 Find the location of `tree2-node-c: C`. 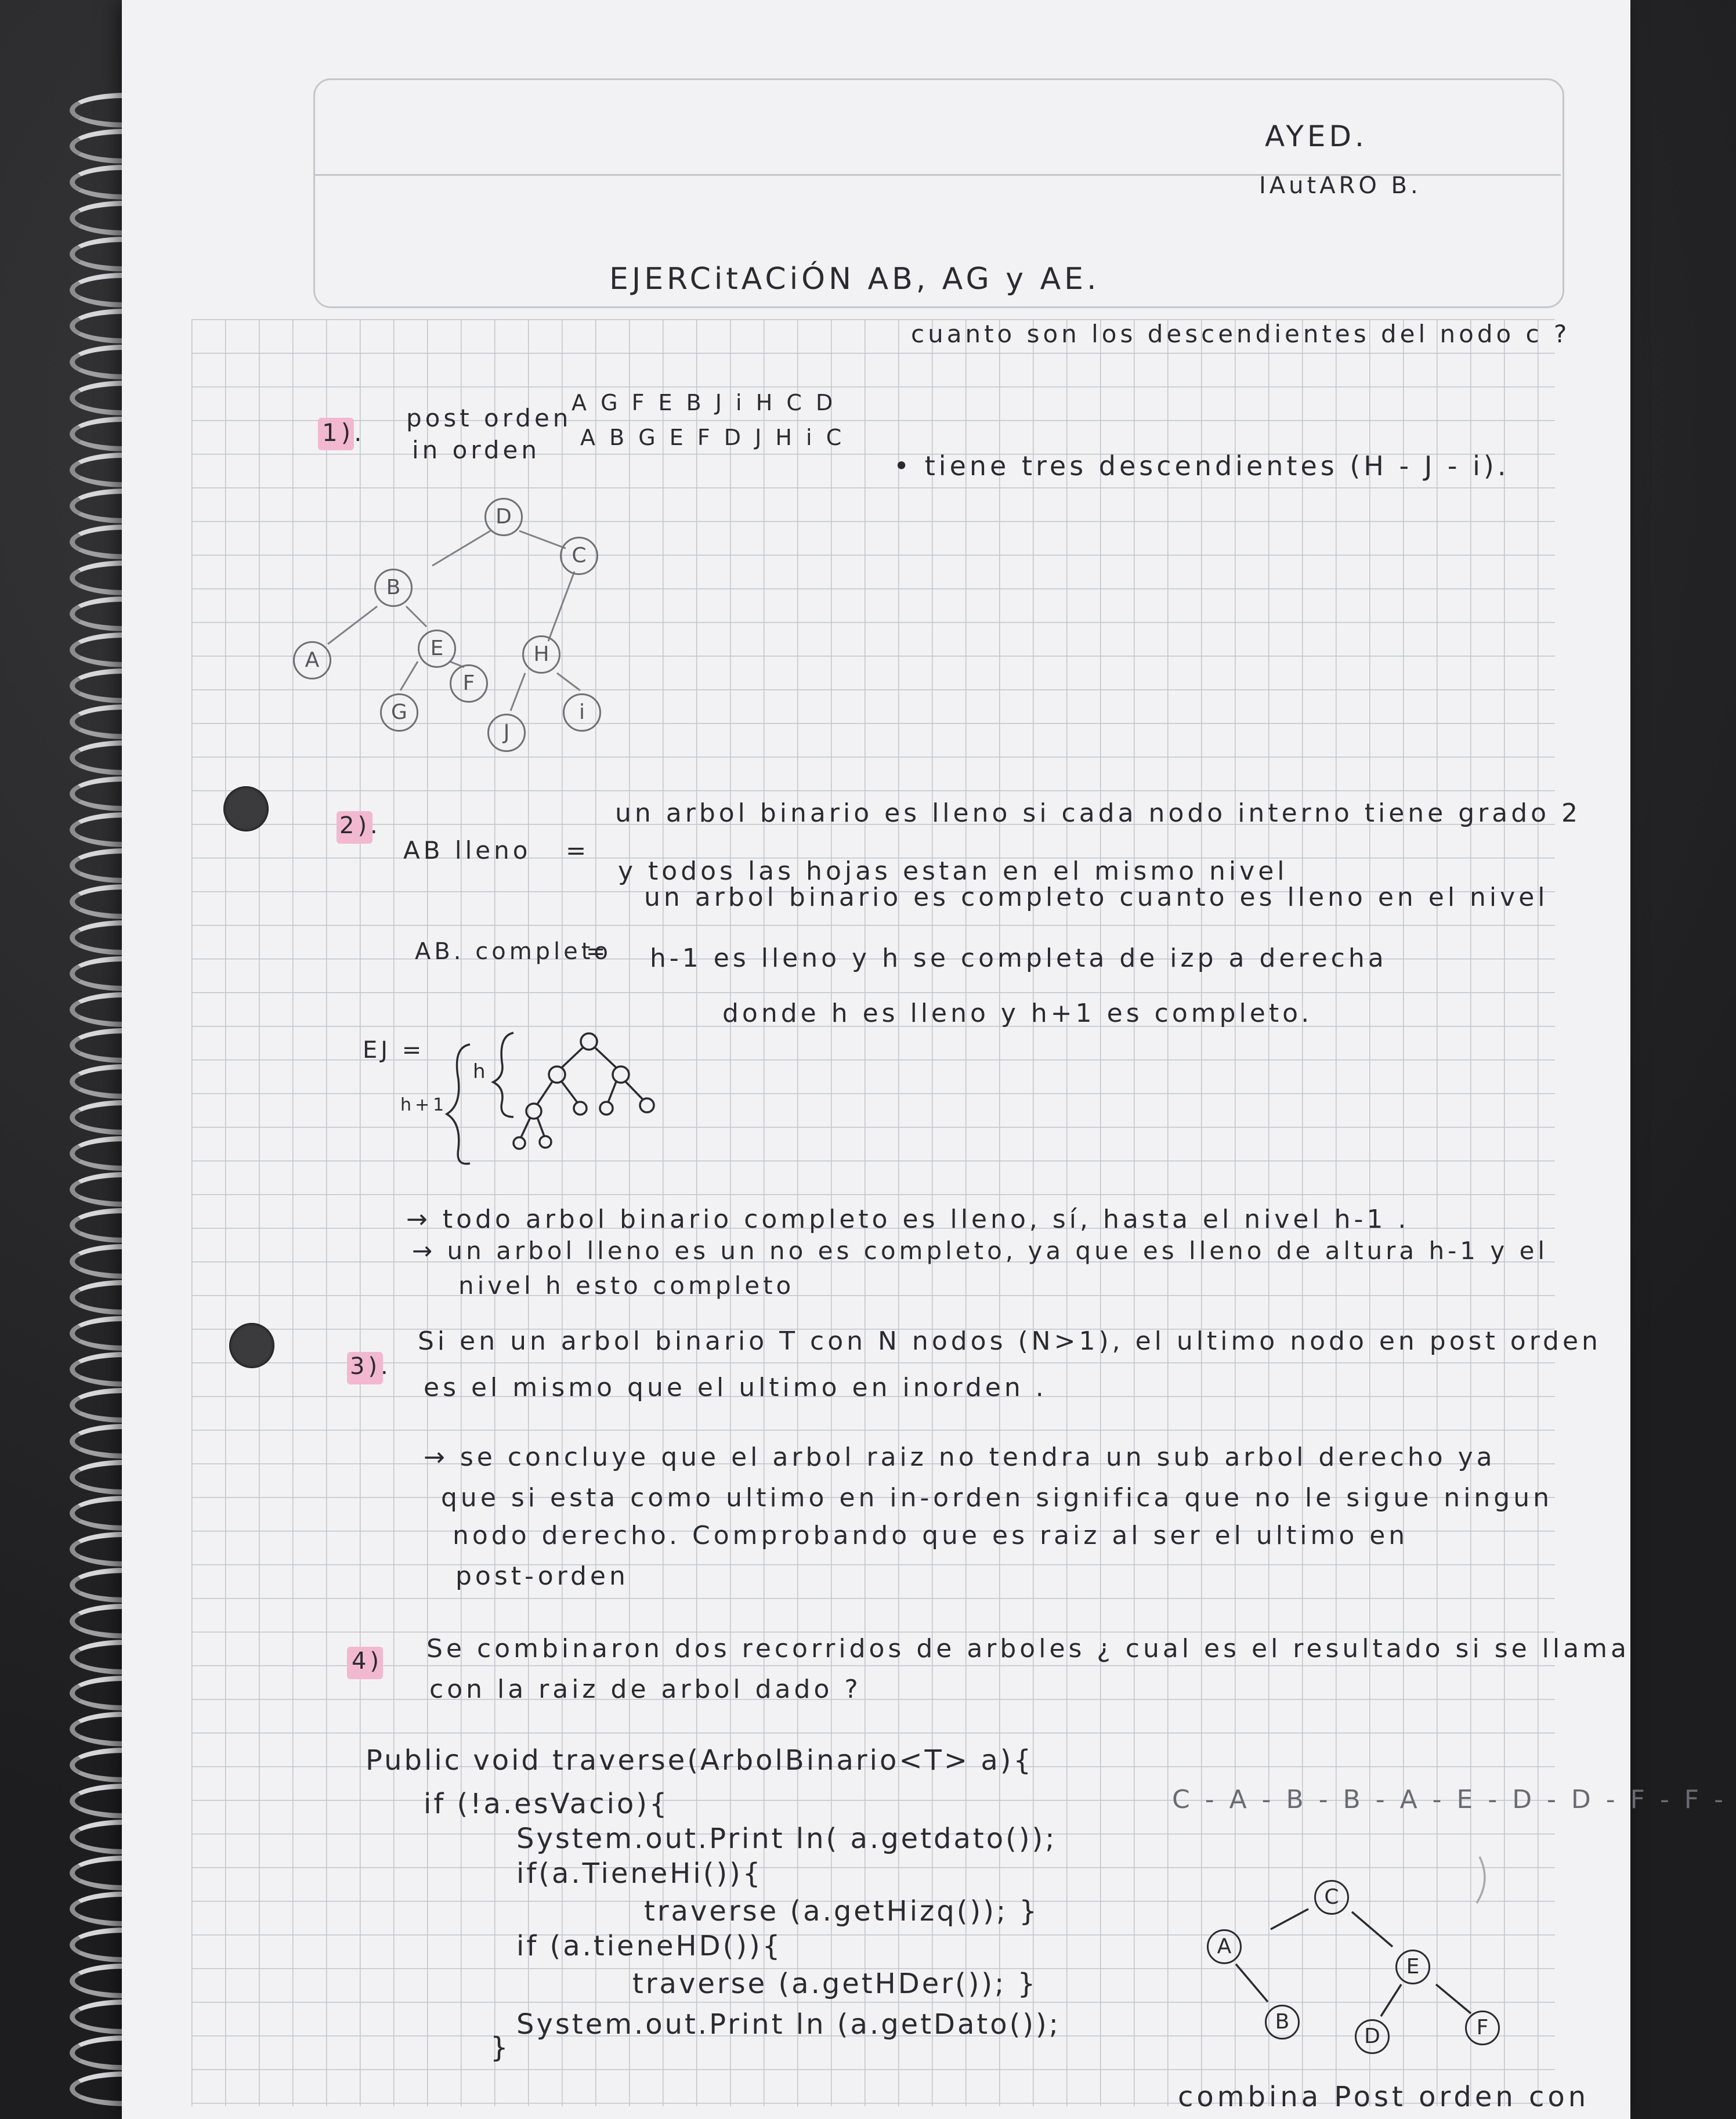

tree2-node-c: C is located at coordinates (1331, 1897).